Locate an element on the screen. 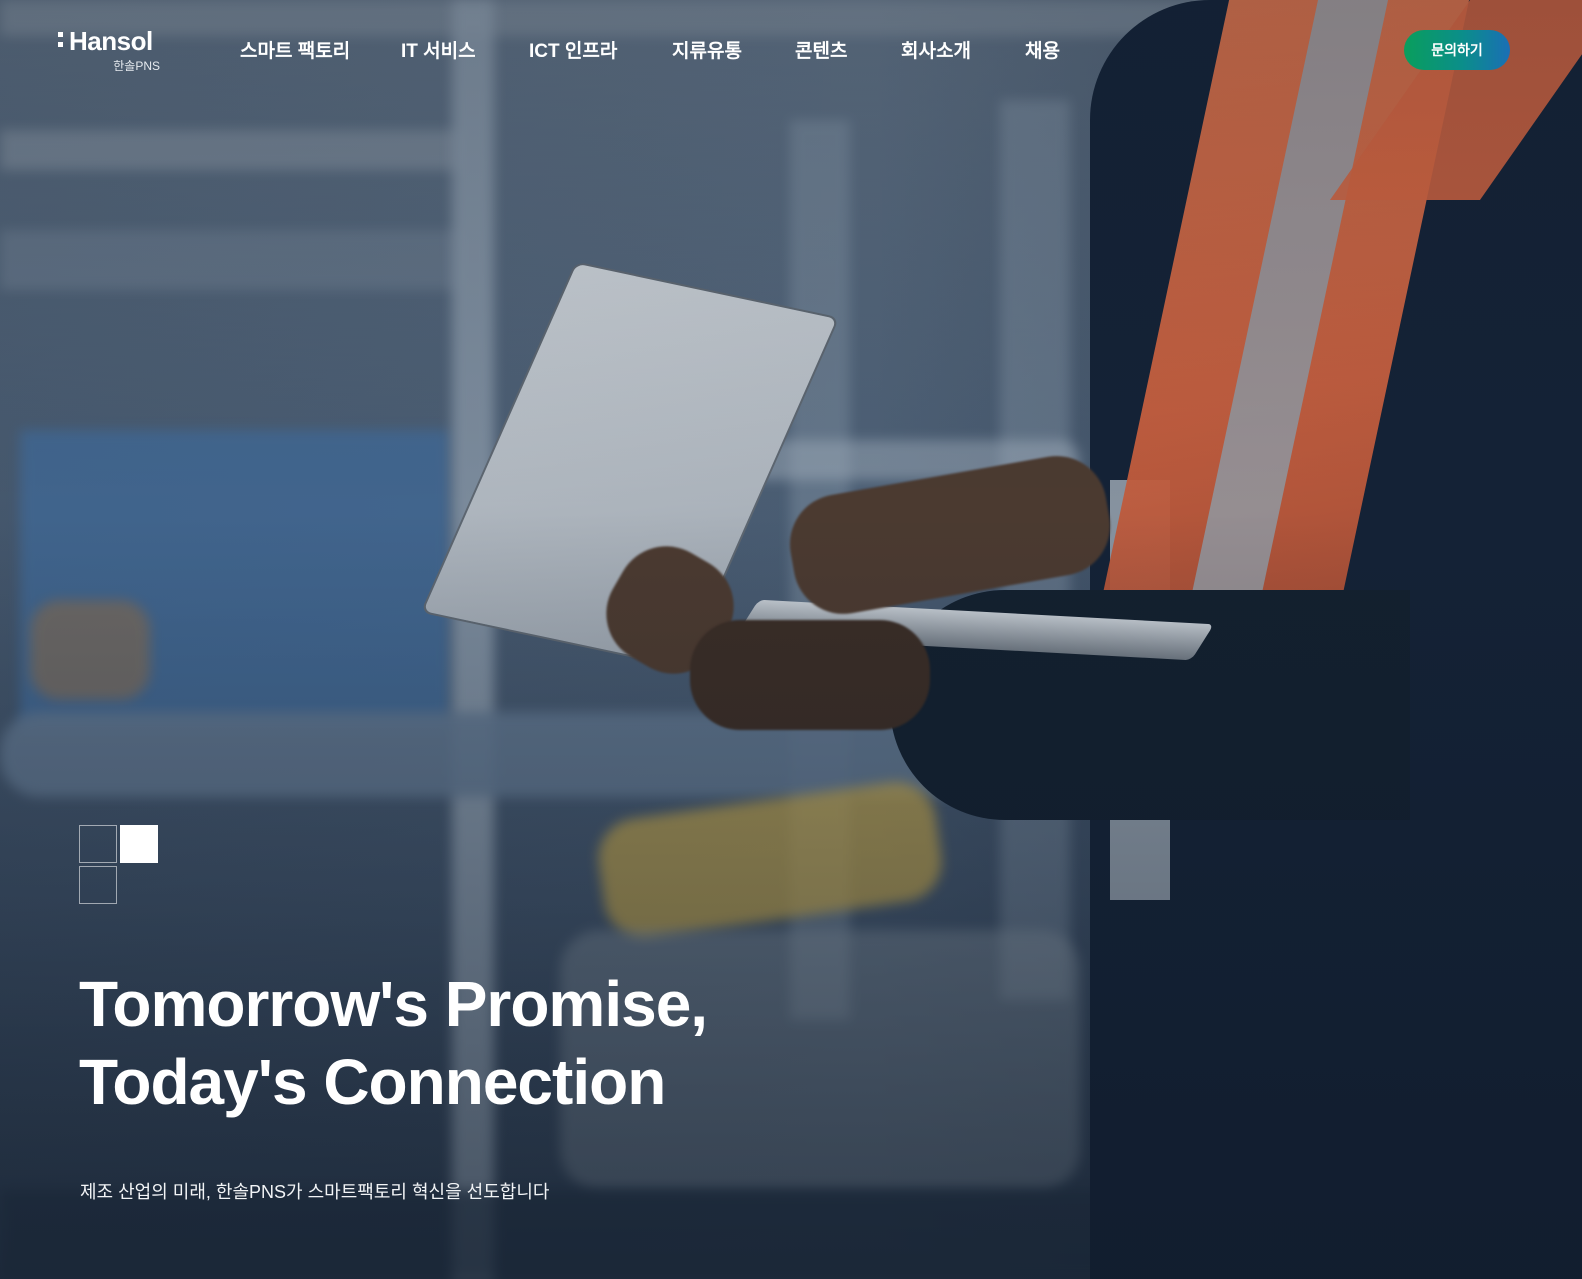 Image resolution: width=1582 pixels, height=1279 pixels. hero-headline: Tomorrow's Promise, Today's Connection is located at coordinates (393, 1043).